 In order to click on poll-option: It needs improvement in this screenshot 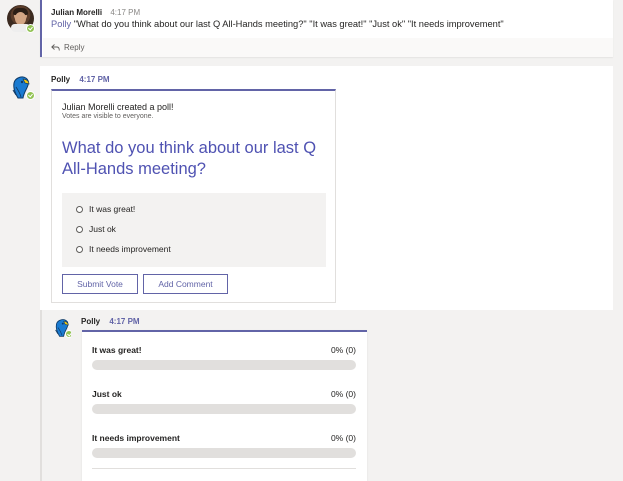, I will do `click(123, 249)`.